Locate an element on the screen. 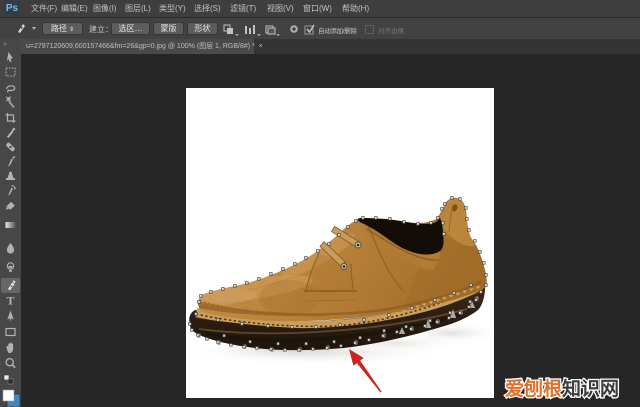 This screenshot has width=640, height=407. svg-text: 爱刨根 is located at coordinates (533, 388).